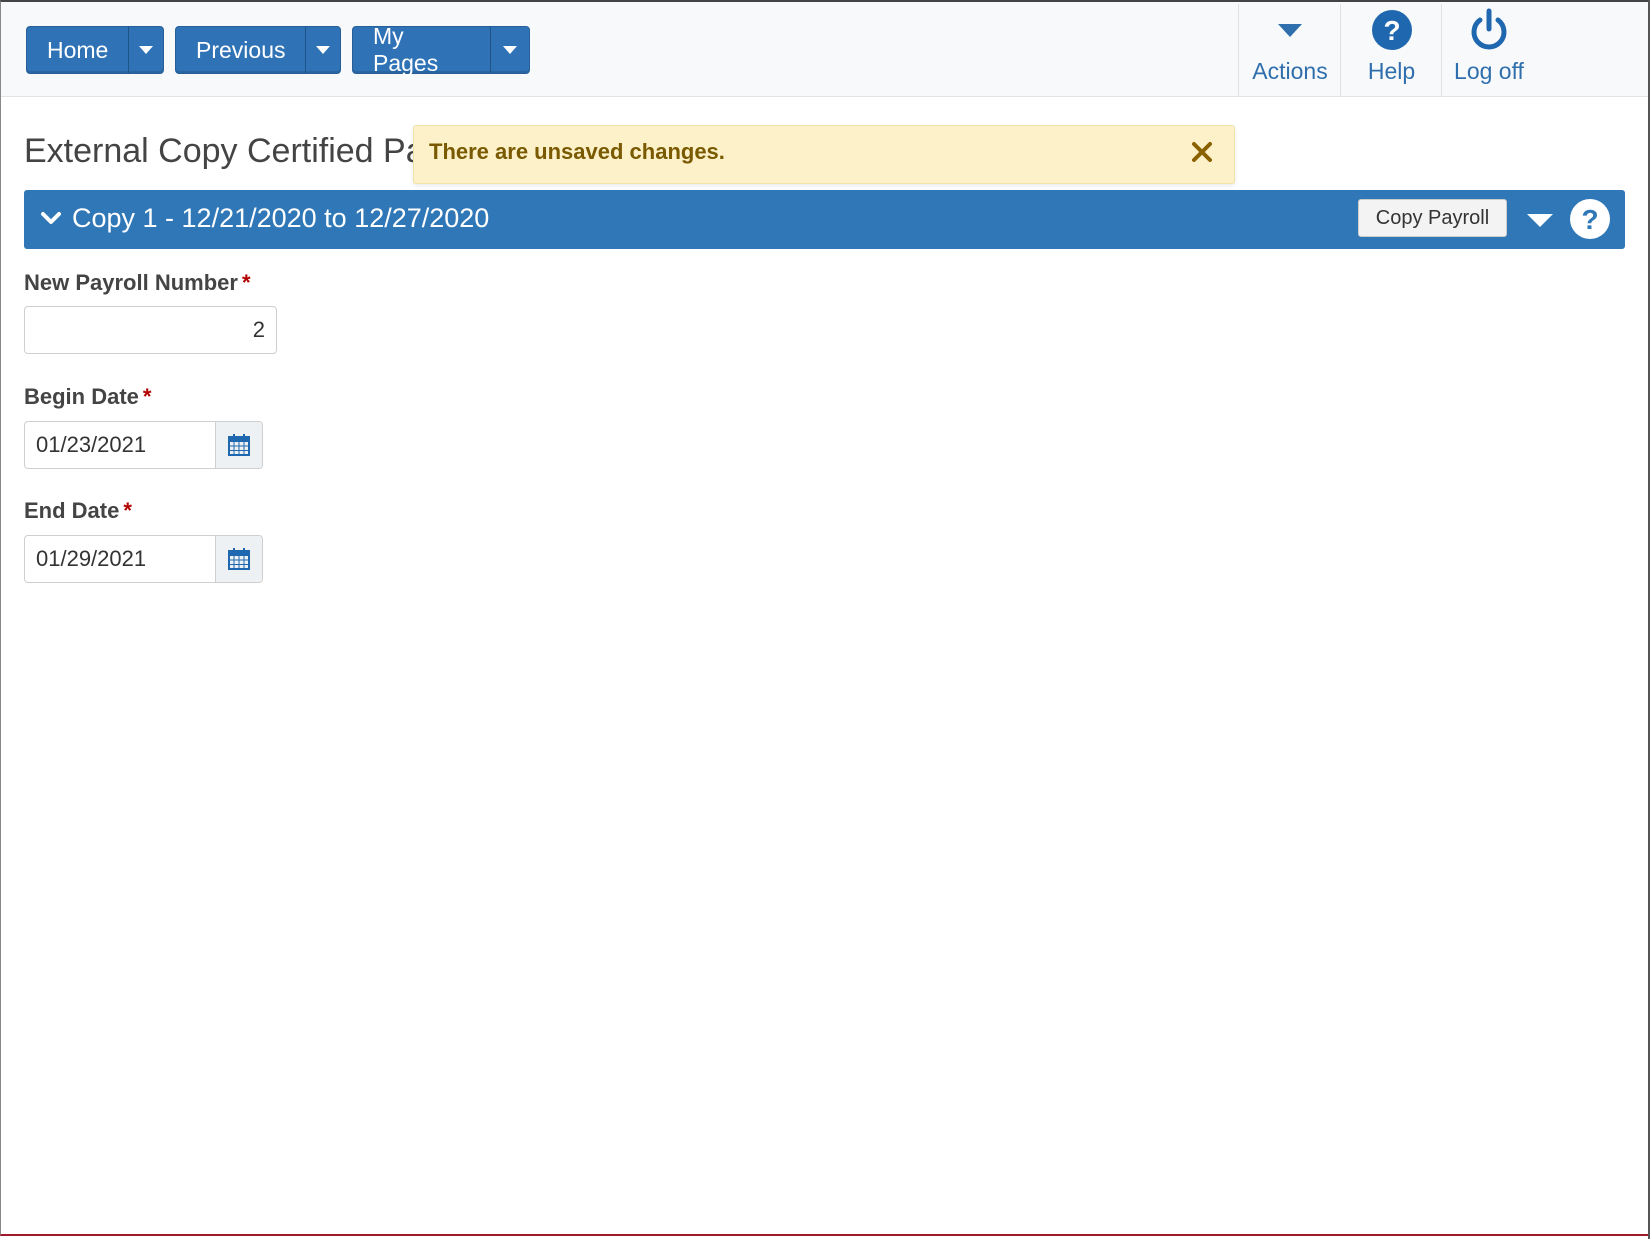  What do you see at coordinates (219, 151) in the screenshot?
I see `page-title: External Copy Certified Payroll` at bounding box center [219, 151].